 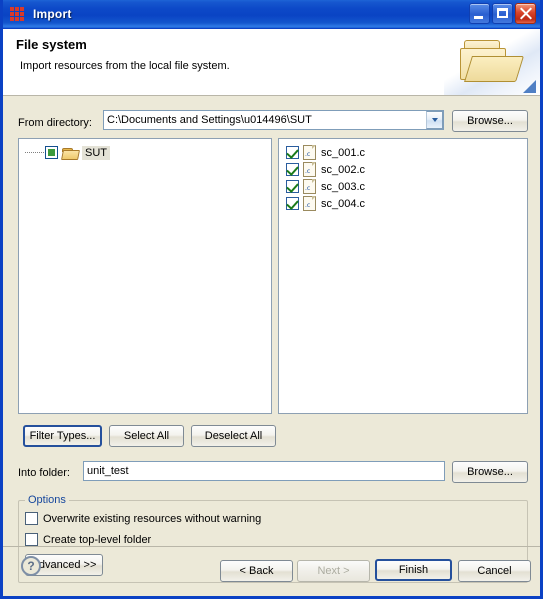 What do you see at coordinates (51, 152) in the screenshot?
I see `tree-item-checkbox` at bounding box center [51, 152].